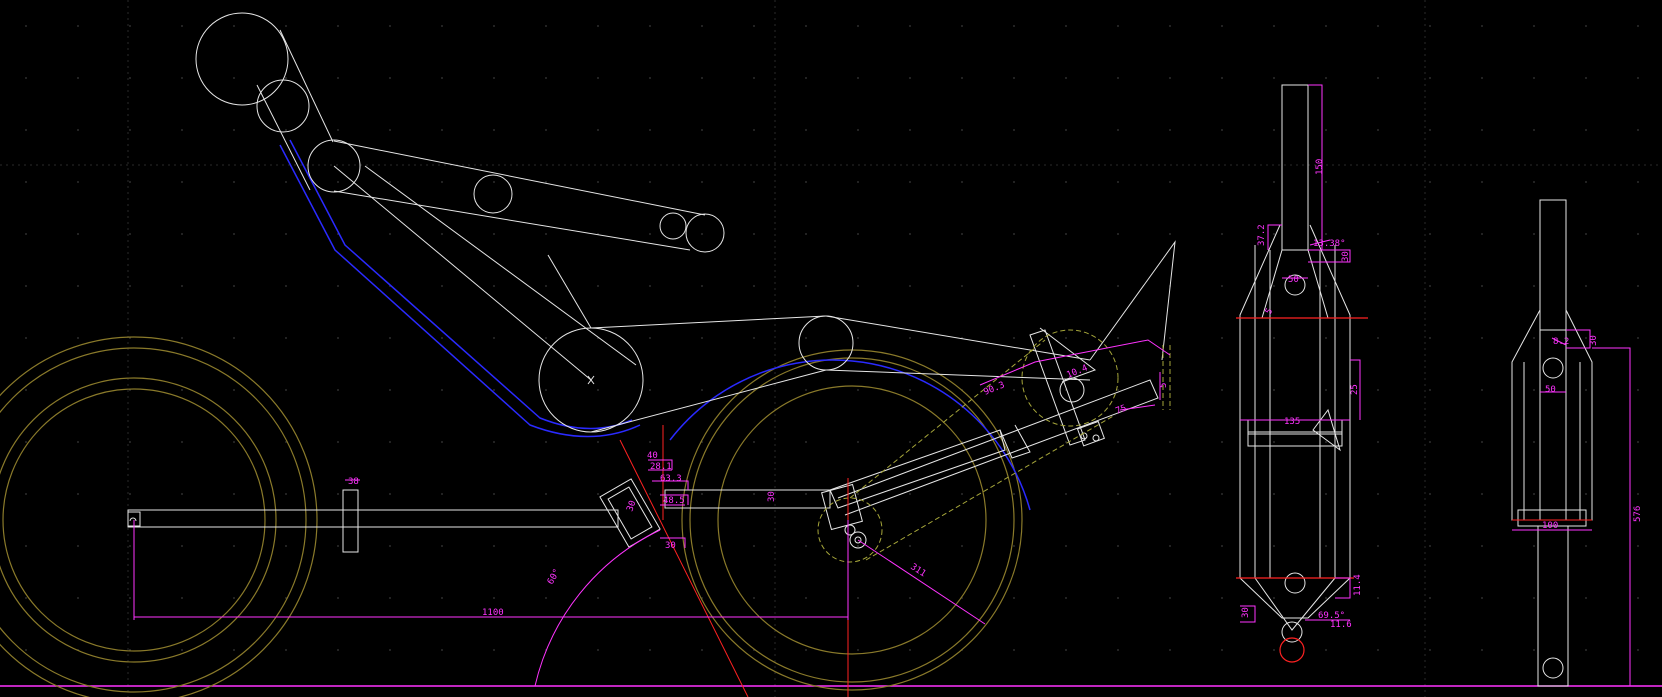  Describe the element at coordinates (670, 546) in the screenshot. I see `dim-bb-f: 30` at that location.